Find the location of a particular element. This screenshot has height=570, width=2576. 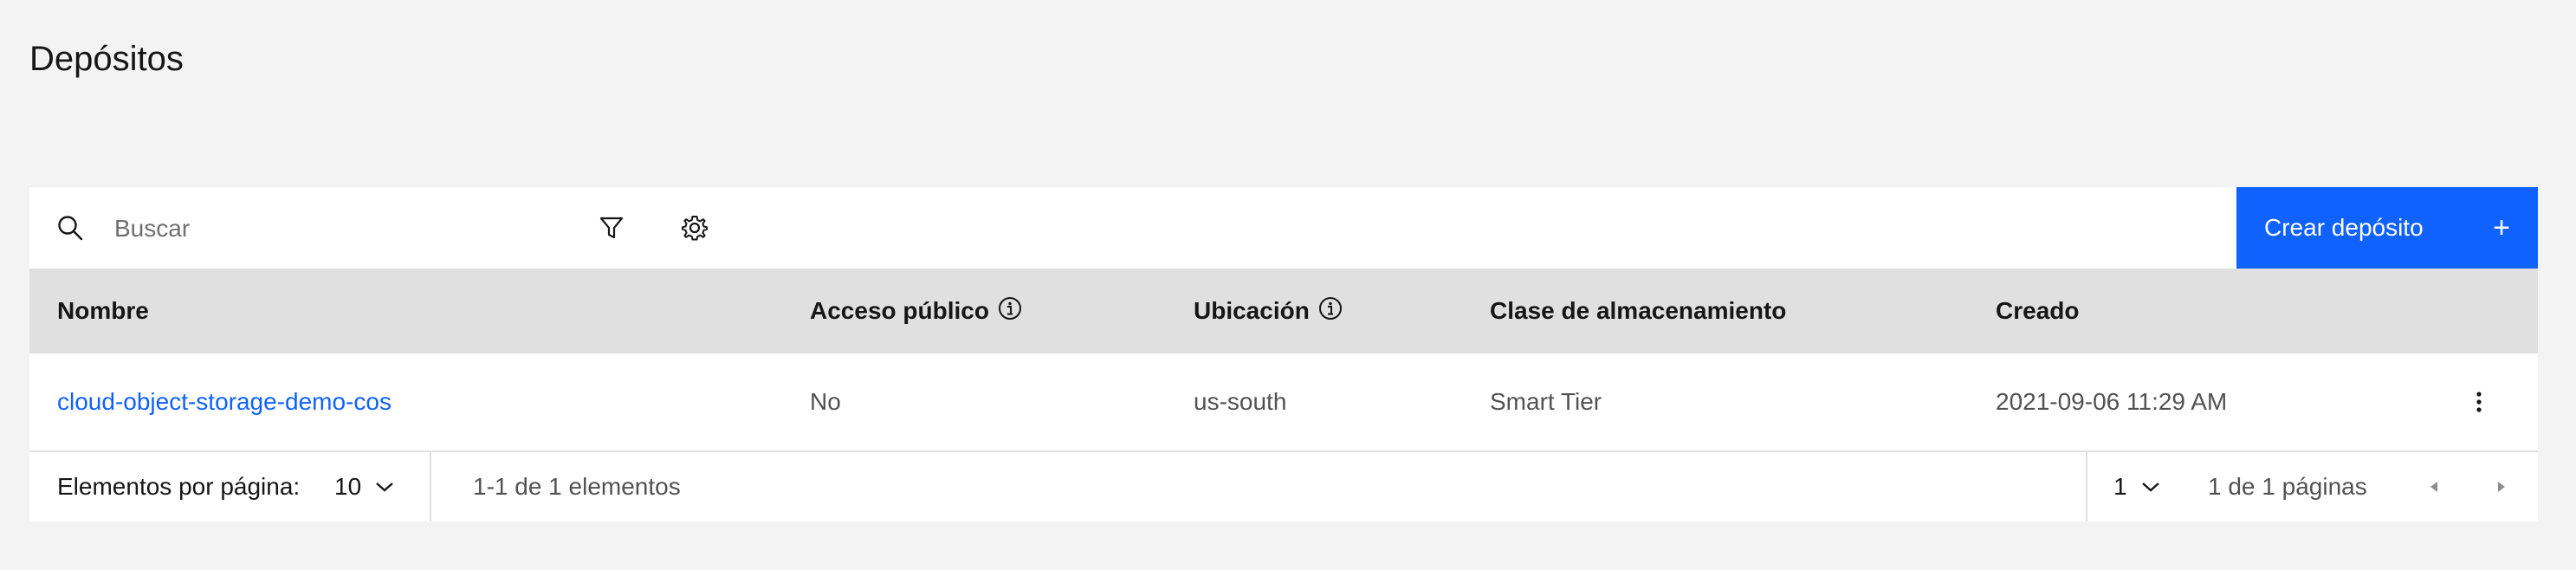

plus-icon: + is located at coordinates (2501, 228).